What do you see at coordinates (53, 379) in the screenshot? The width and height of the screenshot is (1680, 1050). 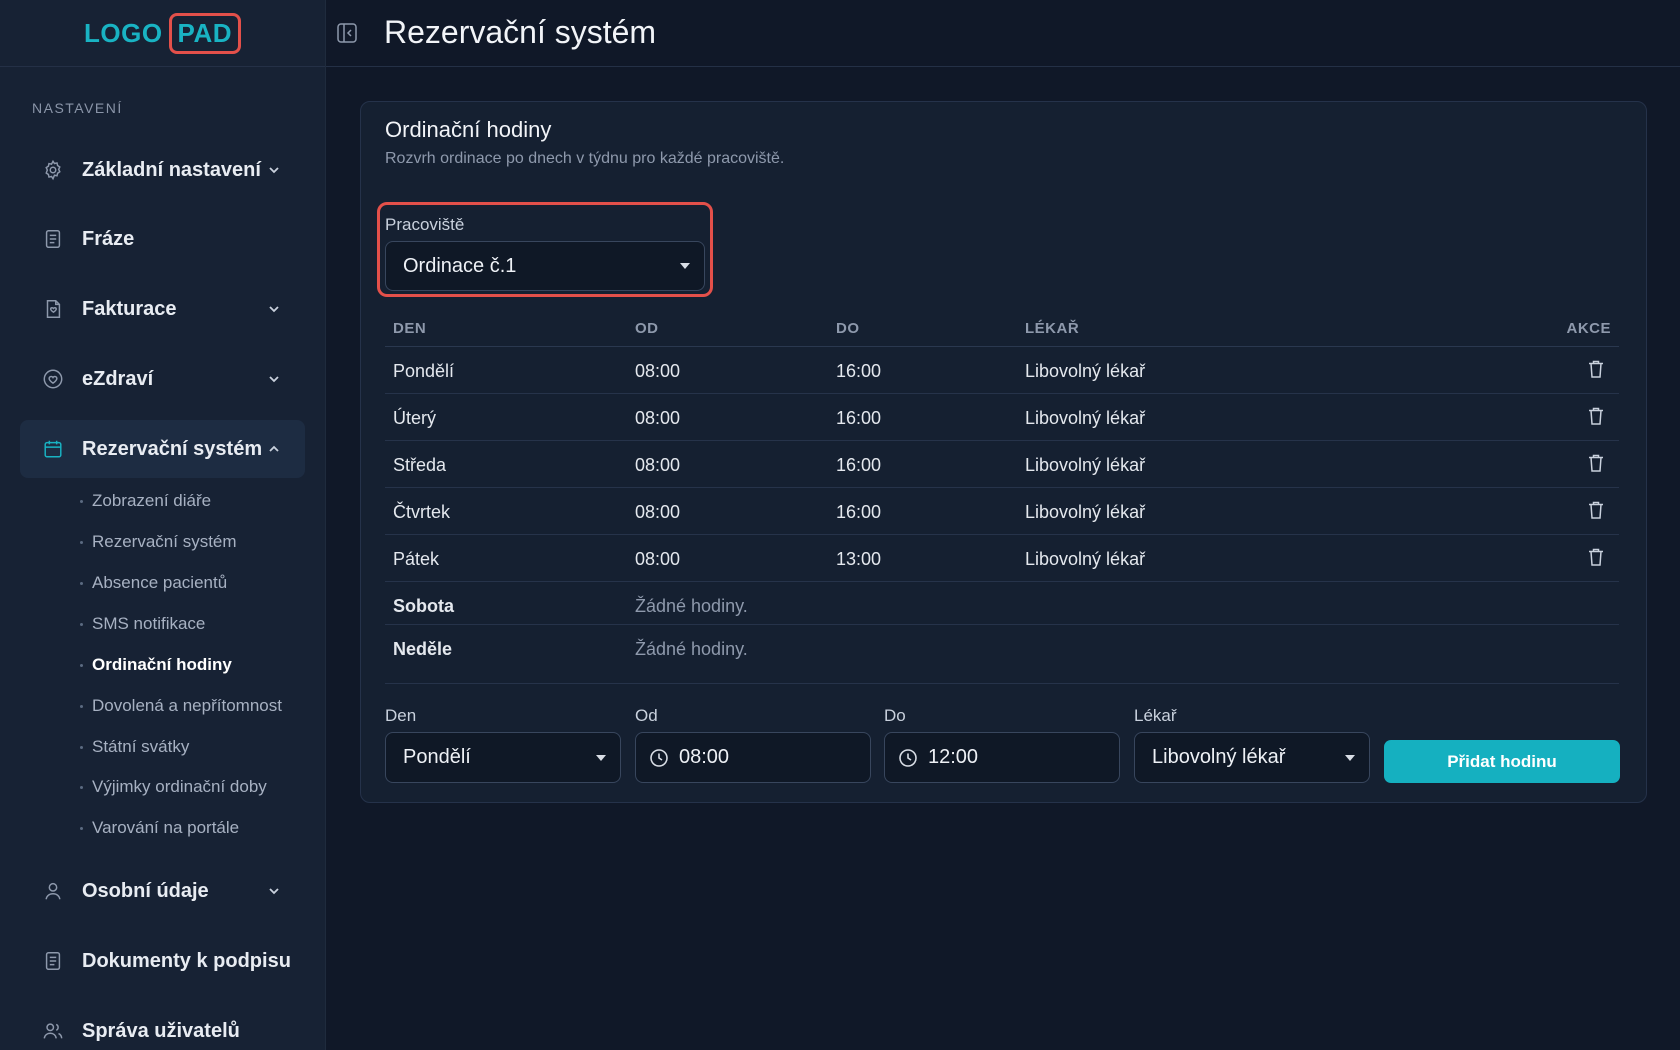 I see `heart-icon` at bounding box center [53, 379].